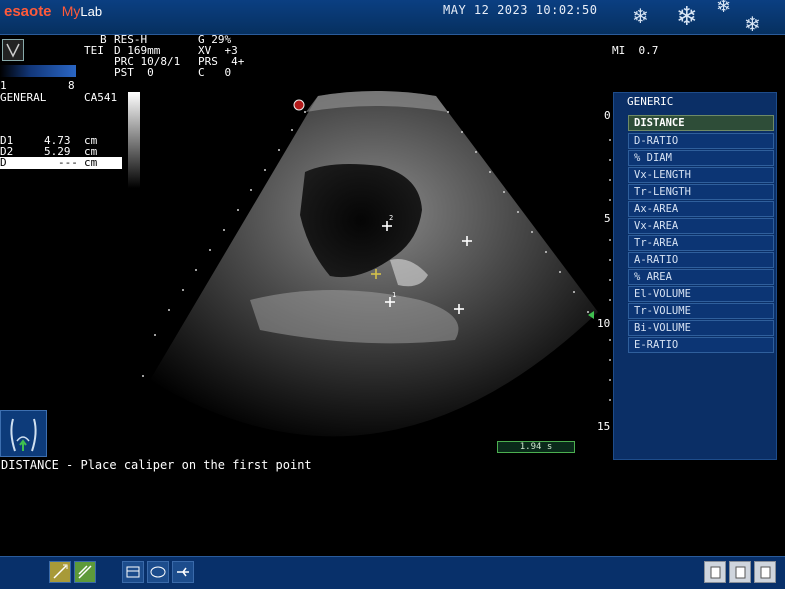  Describe the element at coordinates (60, 572) in the screenshot. I see `caliper-tool-button` at that location.